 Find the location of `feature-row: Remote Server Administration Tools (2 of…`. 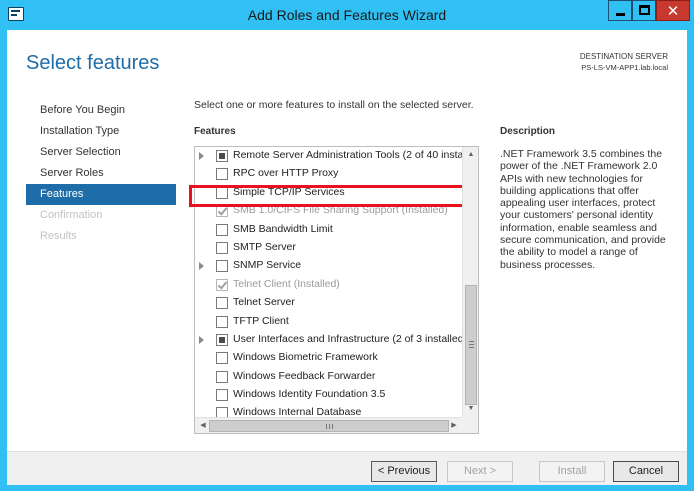

feature-row: Remote Server Administration Tools (2 of… is located at coordinates (329, 156).